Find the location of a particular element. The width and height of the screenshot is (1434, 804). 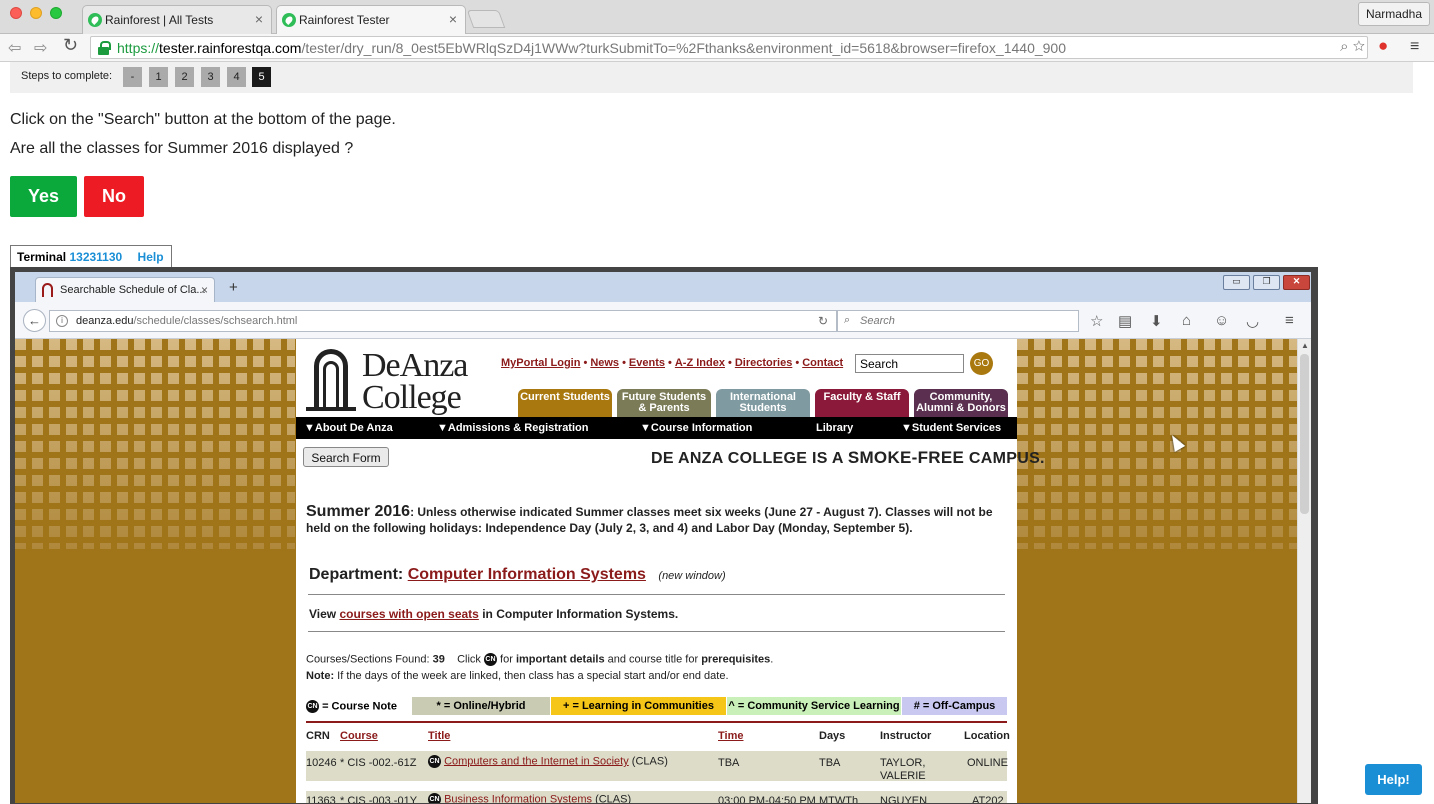

site-search-input: Search is located at coordinates (909, 363).